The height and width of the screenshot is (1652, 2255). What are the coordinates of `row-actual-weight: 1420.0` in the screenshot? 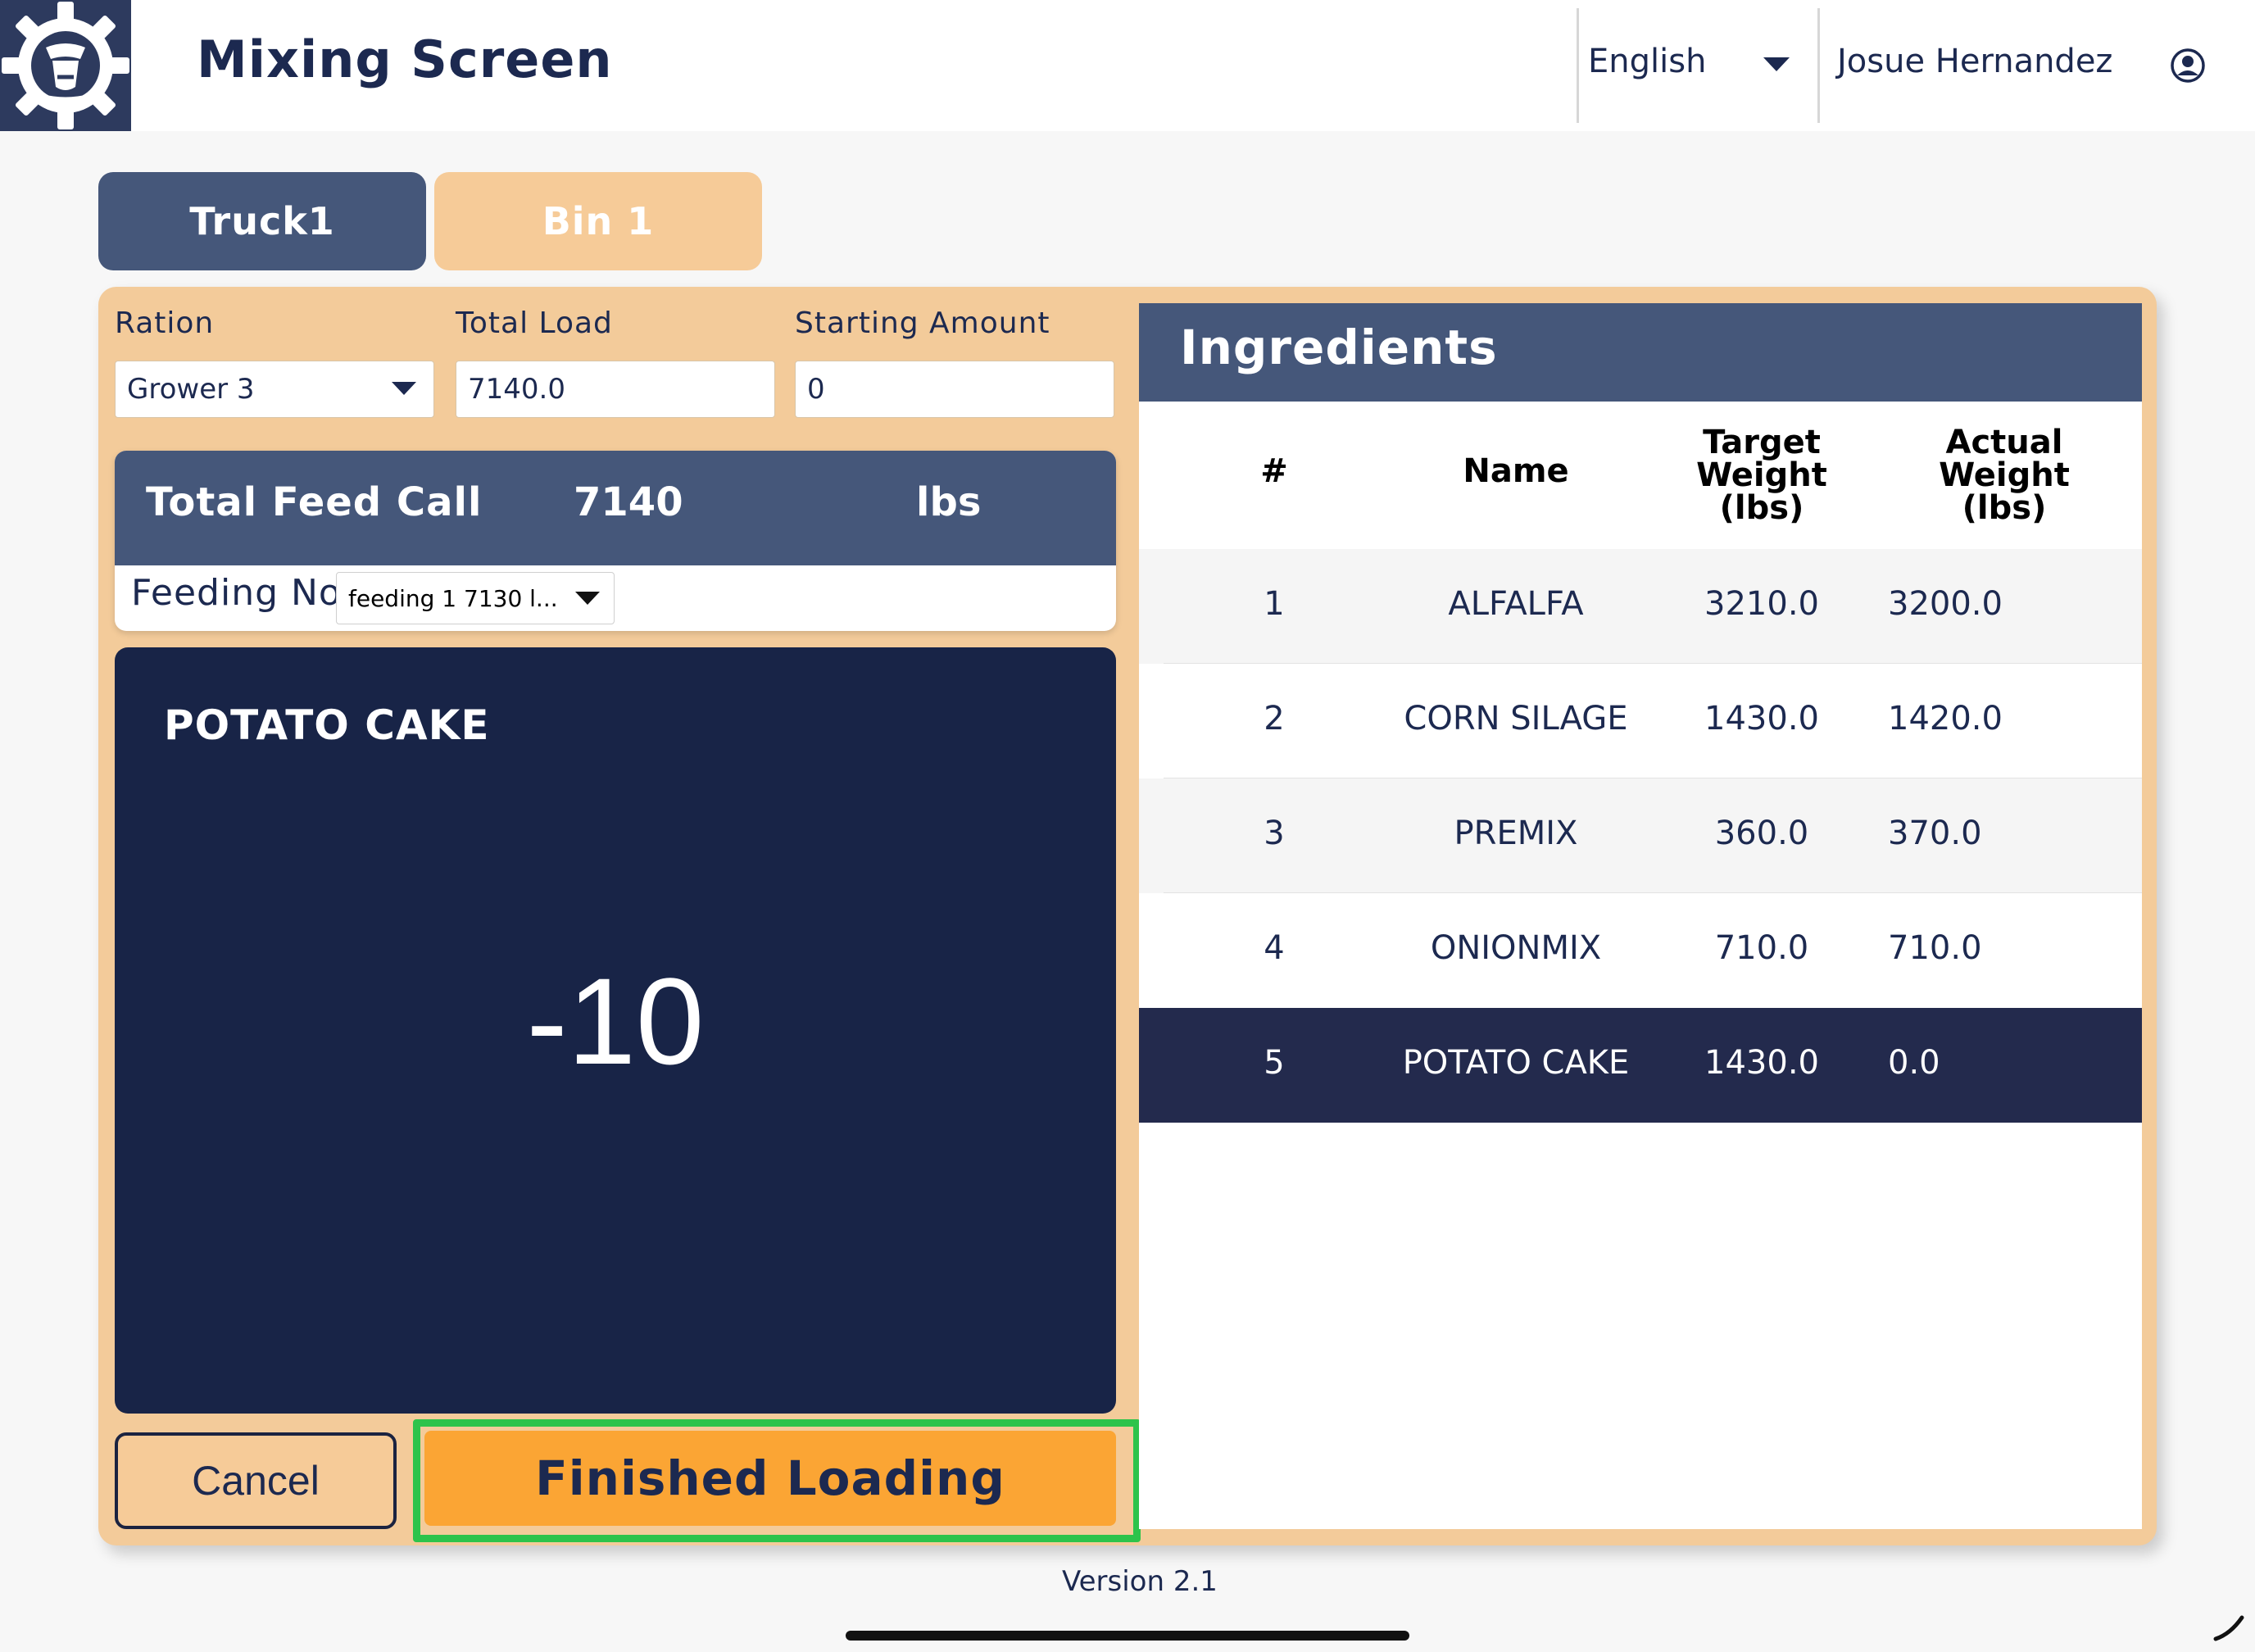 It's located at (1946, 719).